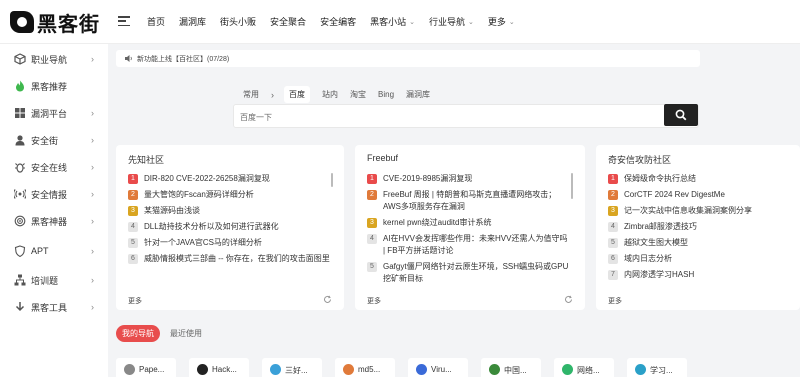 This screenshot has width=800, height=377. What do you see at coordinates (445, 117) in the screenshot?
I see `search-input` at bounding box center [445, 117].